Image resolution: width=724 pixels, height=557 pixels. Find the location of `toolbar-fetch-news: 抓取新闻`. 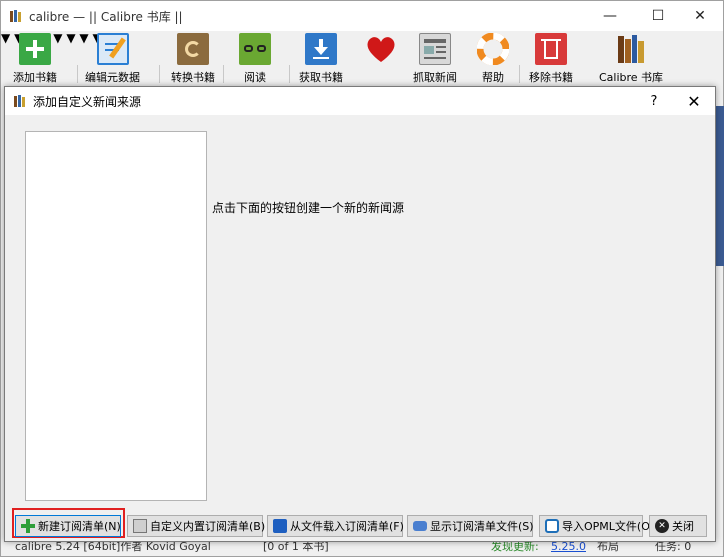

toolbar-fetch-news: 抓取新闻 is located at coordinates (435, 59).